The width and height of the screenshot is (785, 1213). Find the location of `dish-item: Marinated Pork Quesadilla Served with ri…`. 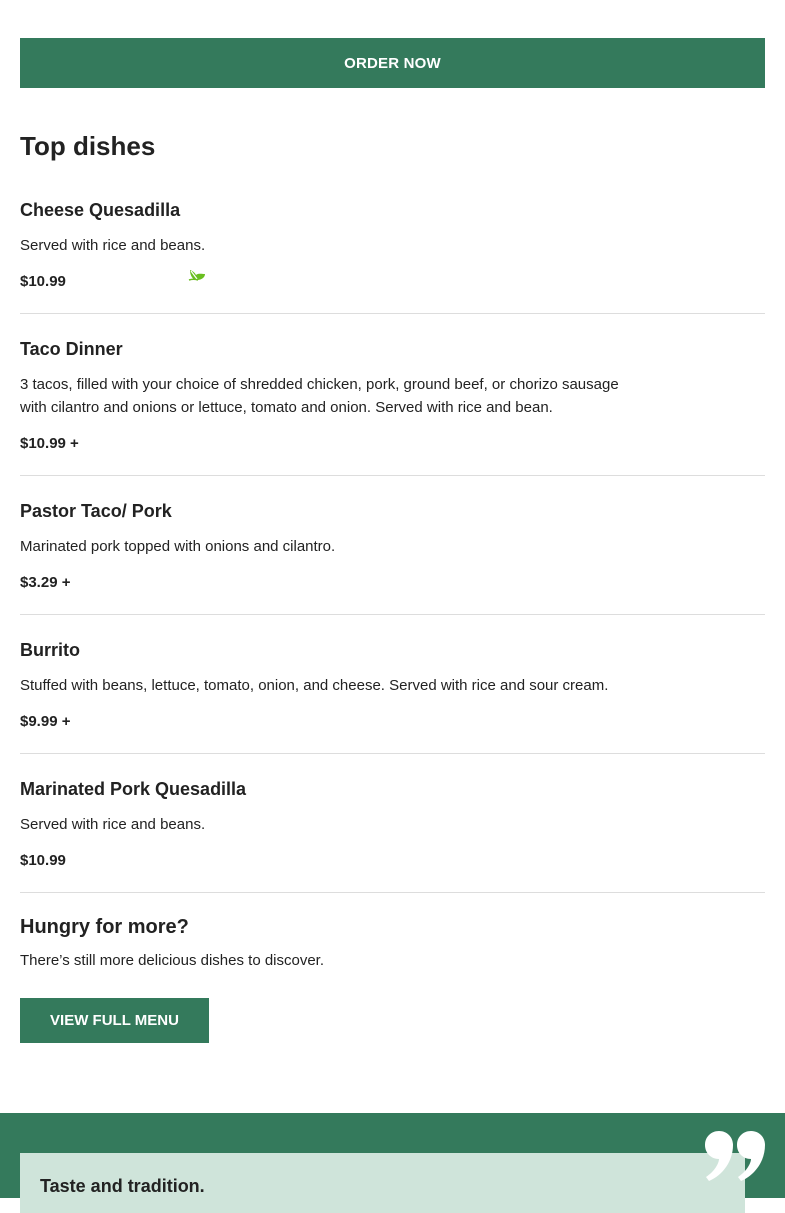

dish-item: Marinated Pork Quesadilla Served with ri… is located at coordinates (392, 835).